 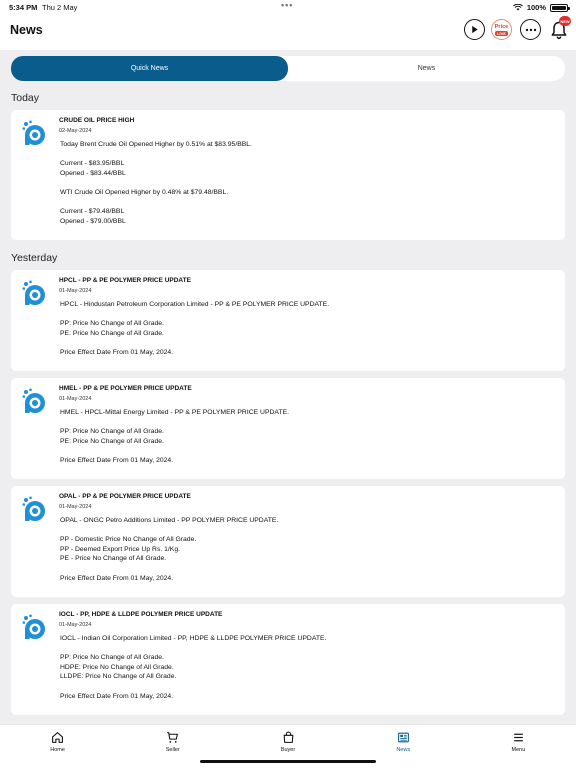 What do you see at coordinates (501, 33) in the screenshot?
I see `live-badge: LIVE` at bounding box center [501, 33].